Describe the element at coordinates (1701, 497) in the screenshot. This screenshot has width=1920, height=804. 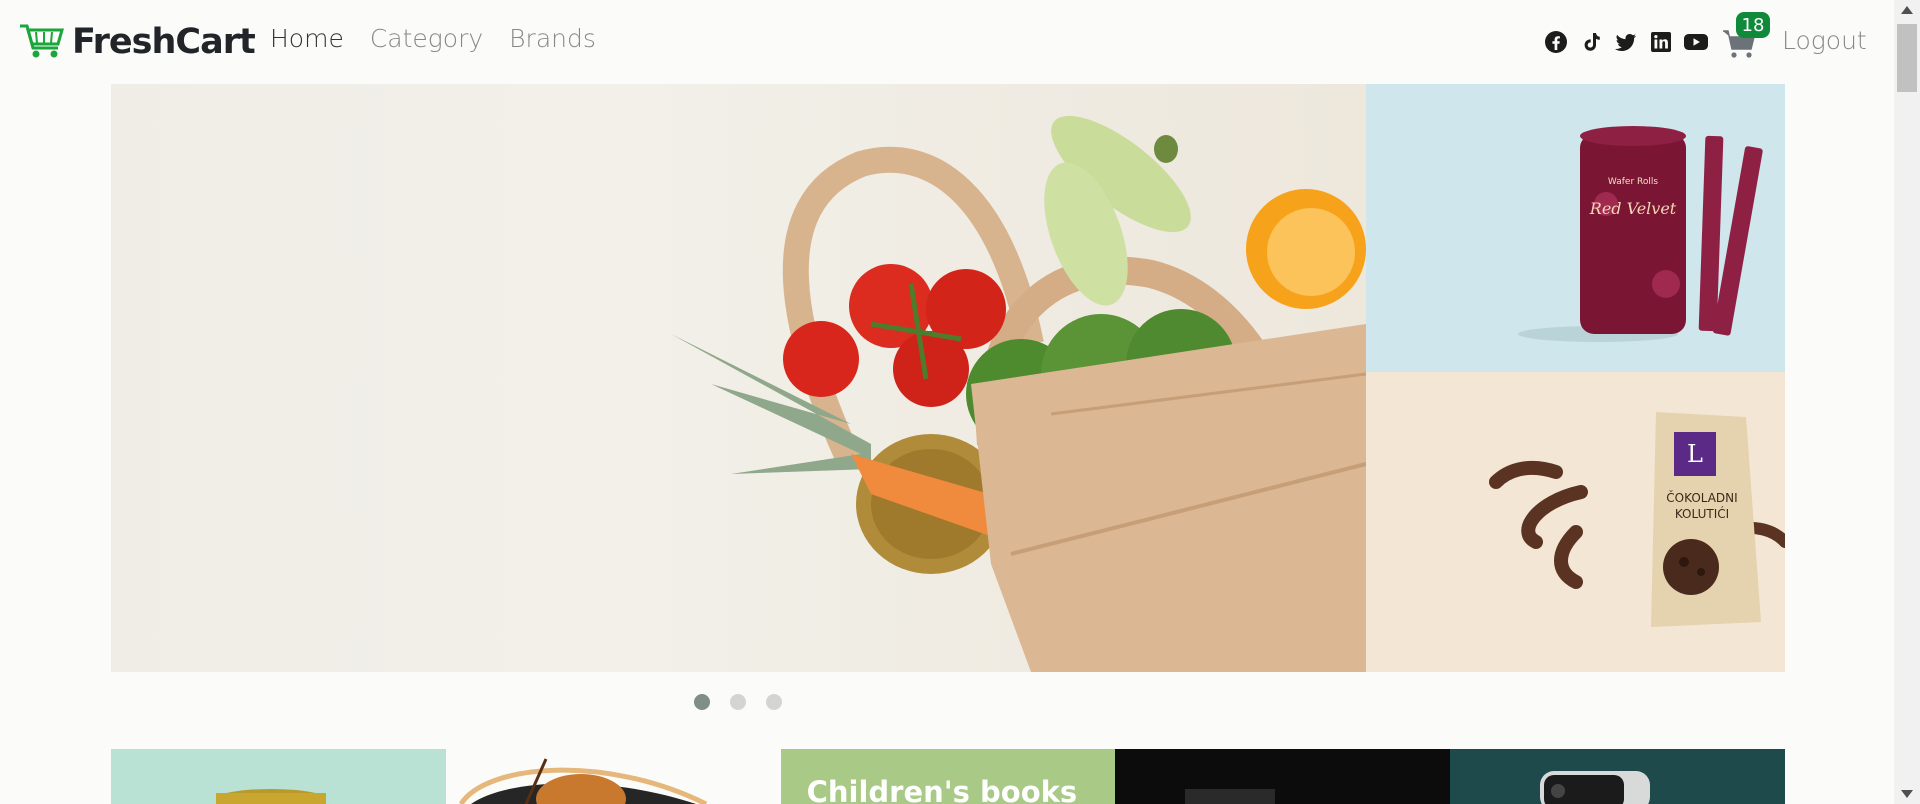
I see `svg-text: ČOKOLADNI` at that location.